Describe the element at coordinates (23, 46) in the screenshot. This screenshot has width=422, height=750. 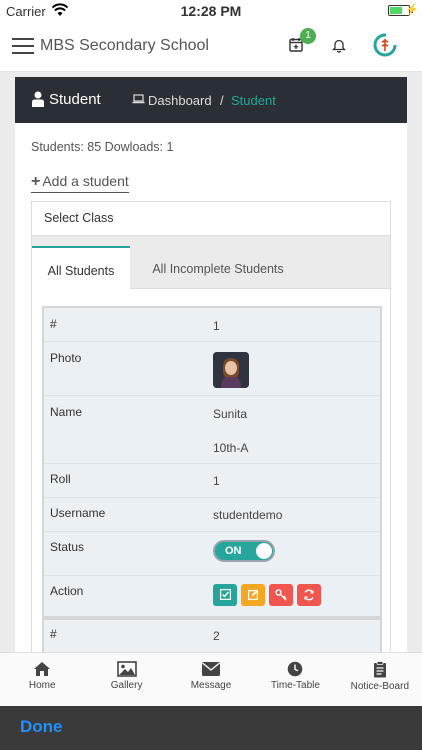
I see `menu-icon` at that location.